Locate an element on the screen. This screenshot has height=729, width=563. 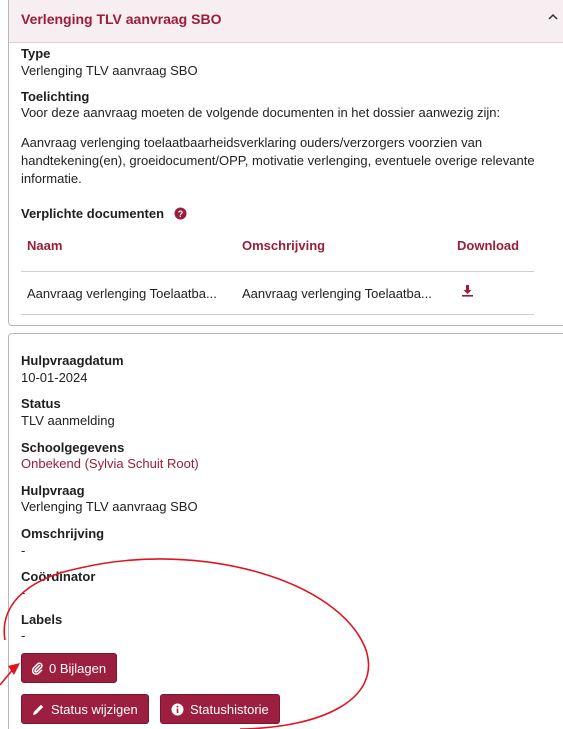
card-title: Verlenging TLV aanvraag SBO is located at coordinates (121, 19).